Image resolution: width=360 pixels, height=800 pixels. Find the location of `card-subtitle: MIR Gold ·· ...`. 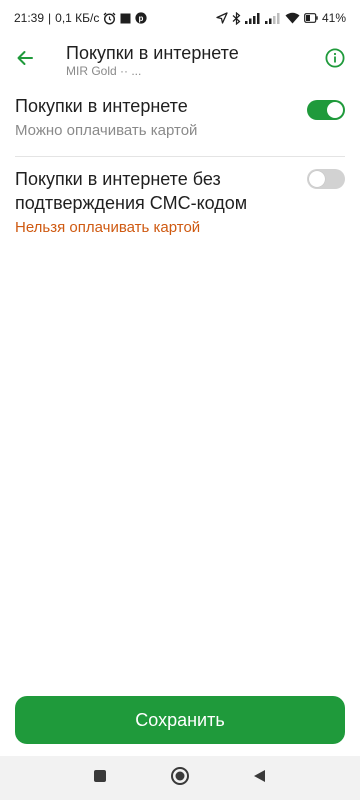

card-subtitle: MIR Gold ·· ... is located at coordinates (104, 71).